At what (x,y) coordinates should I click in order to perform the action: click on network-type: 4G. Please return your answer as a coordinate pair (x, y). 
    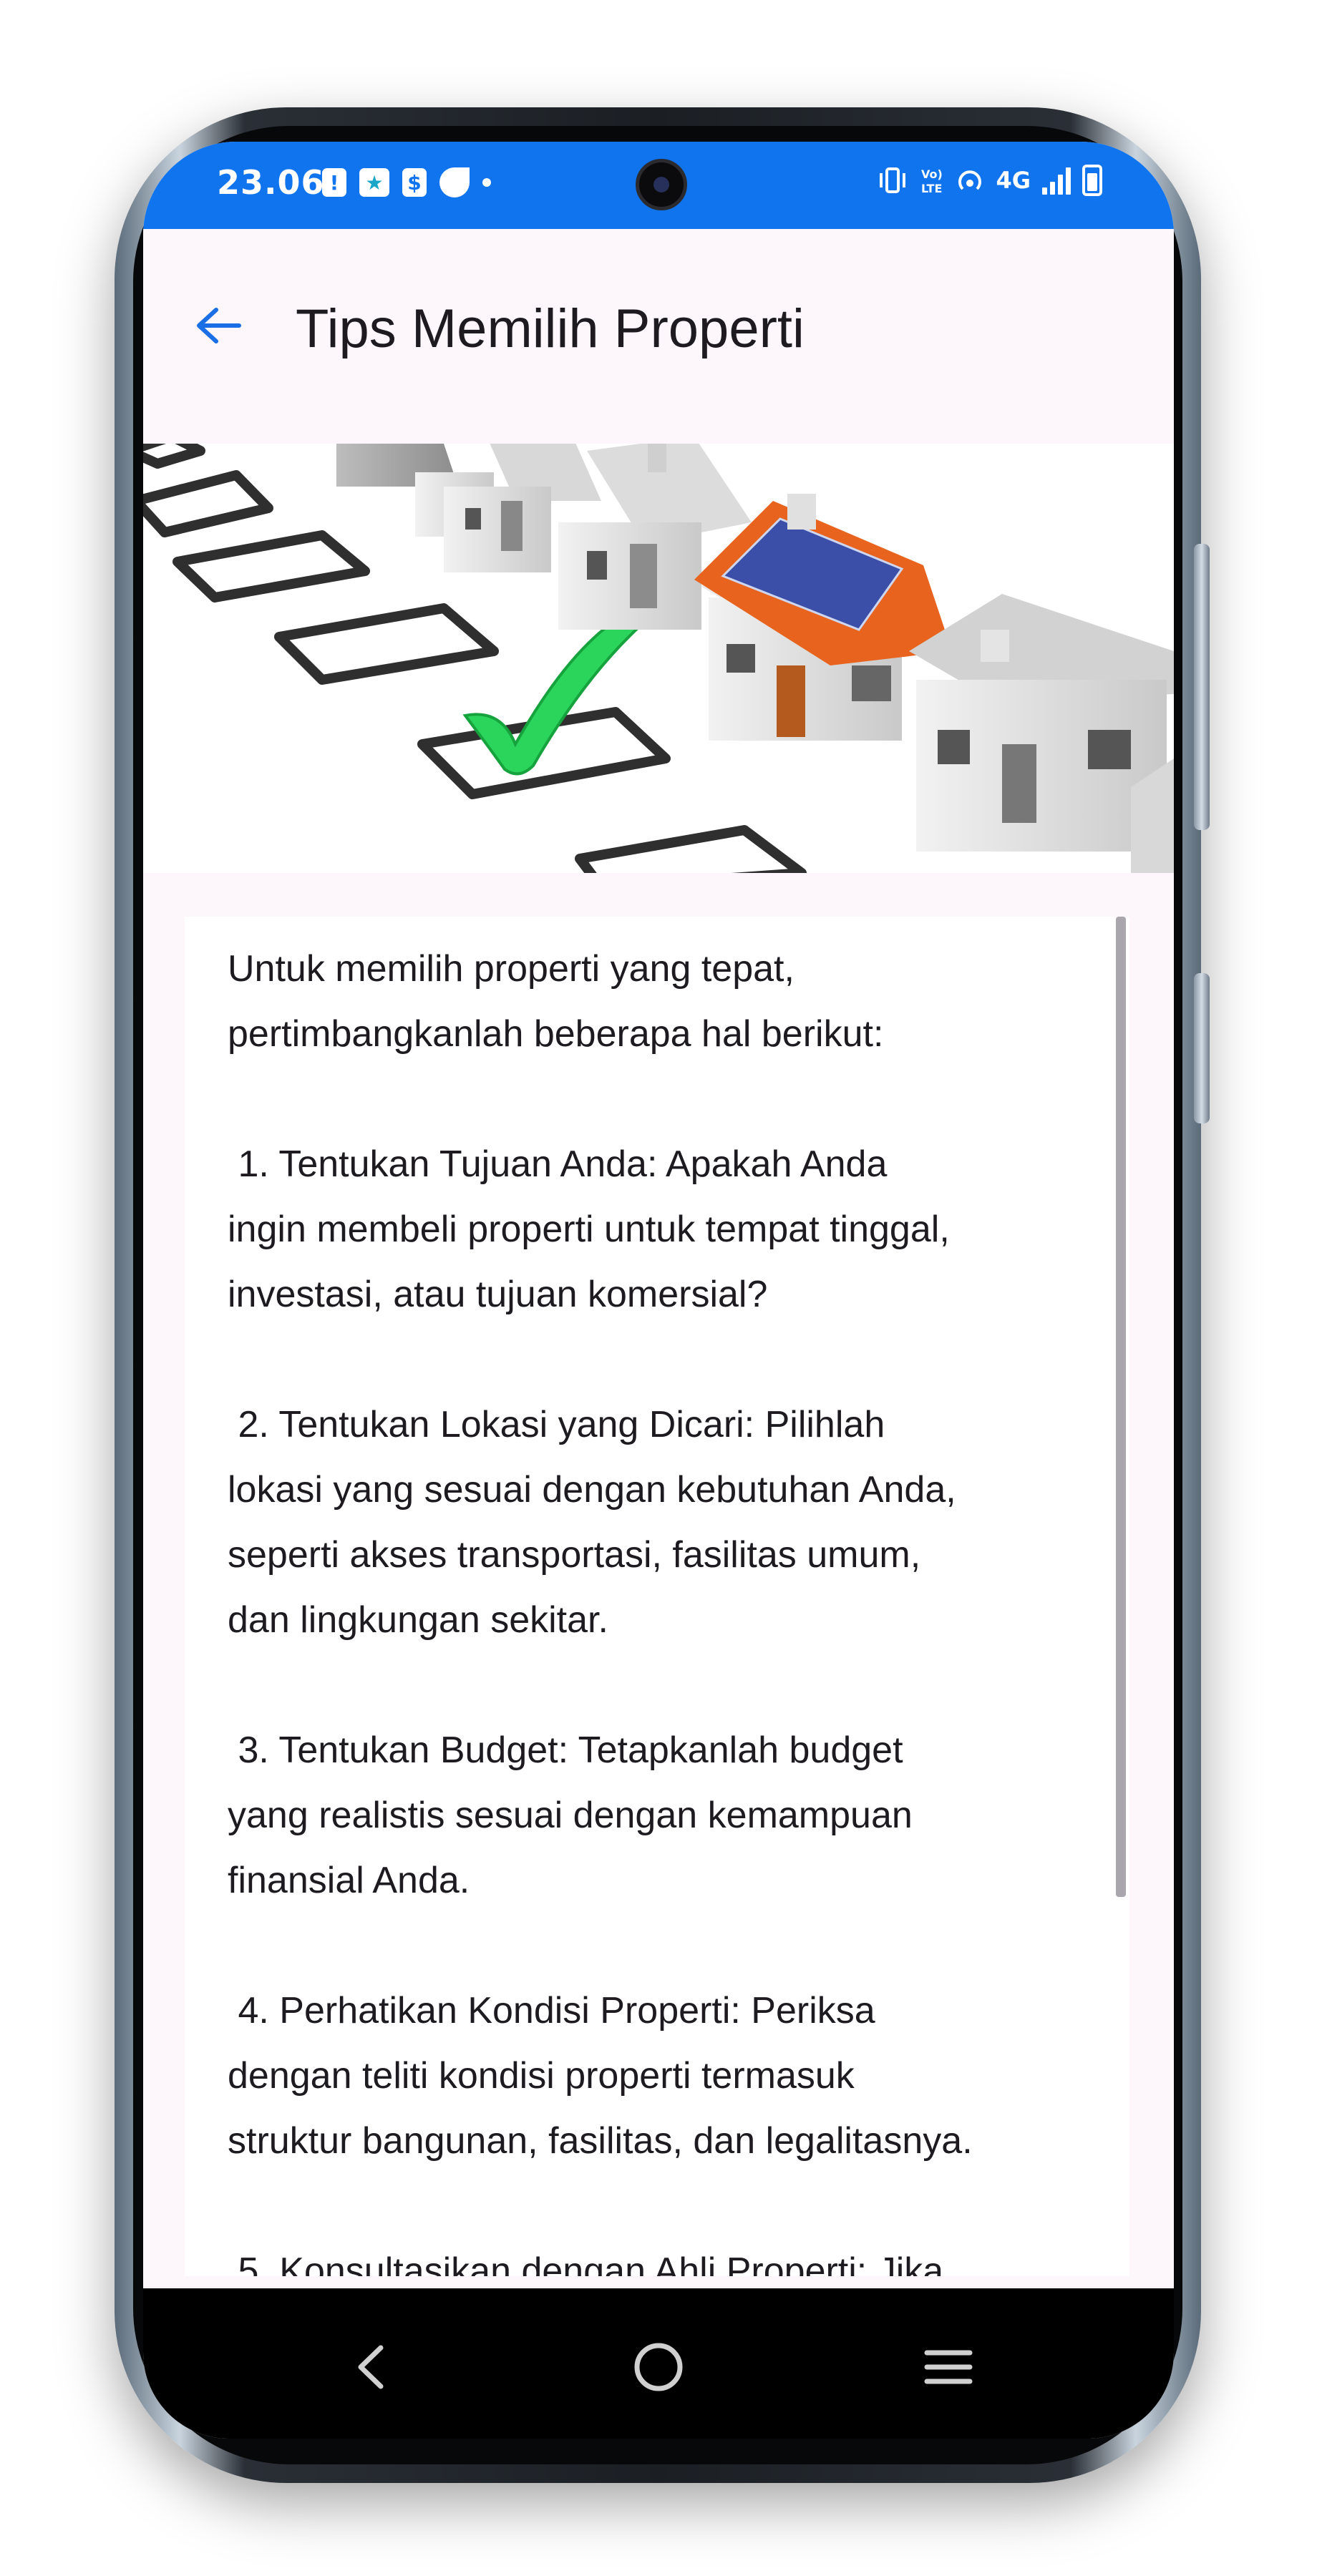
    Looking at the image, I should click on (1013, 180).